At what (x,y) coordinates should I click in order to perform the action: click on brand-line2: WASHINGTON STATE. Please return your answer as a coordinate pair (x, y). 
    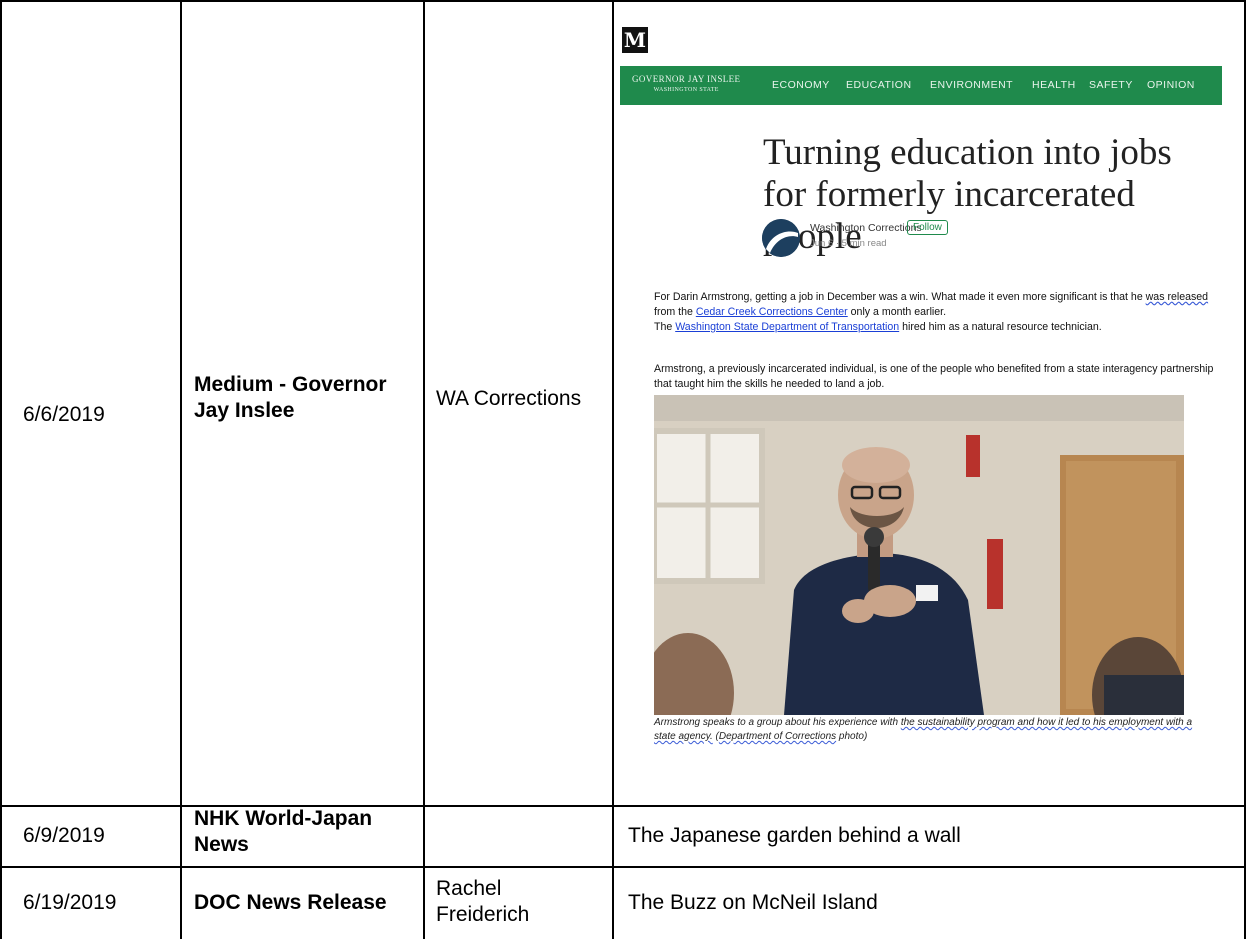
    Looking at the image, I should click on (686, 90).